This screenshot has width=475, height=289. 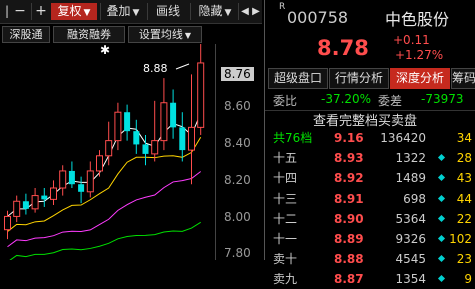 I want to click on margin-trading-button: 融资融券, so click(x=89, y=34).